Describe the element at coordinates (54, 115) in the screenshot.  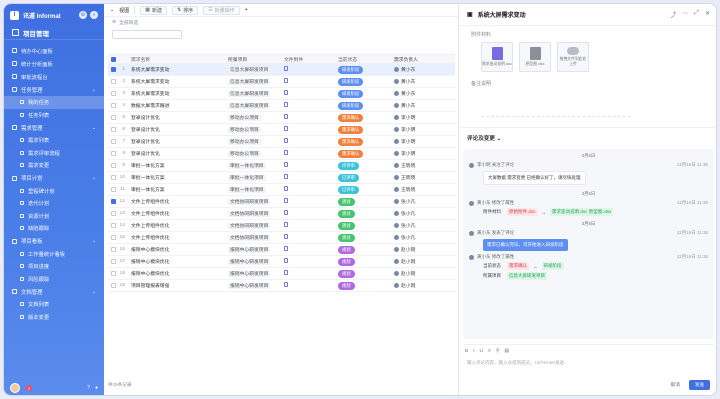
I see `sidebar-item: 任务列表` at that location.